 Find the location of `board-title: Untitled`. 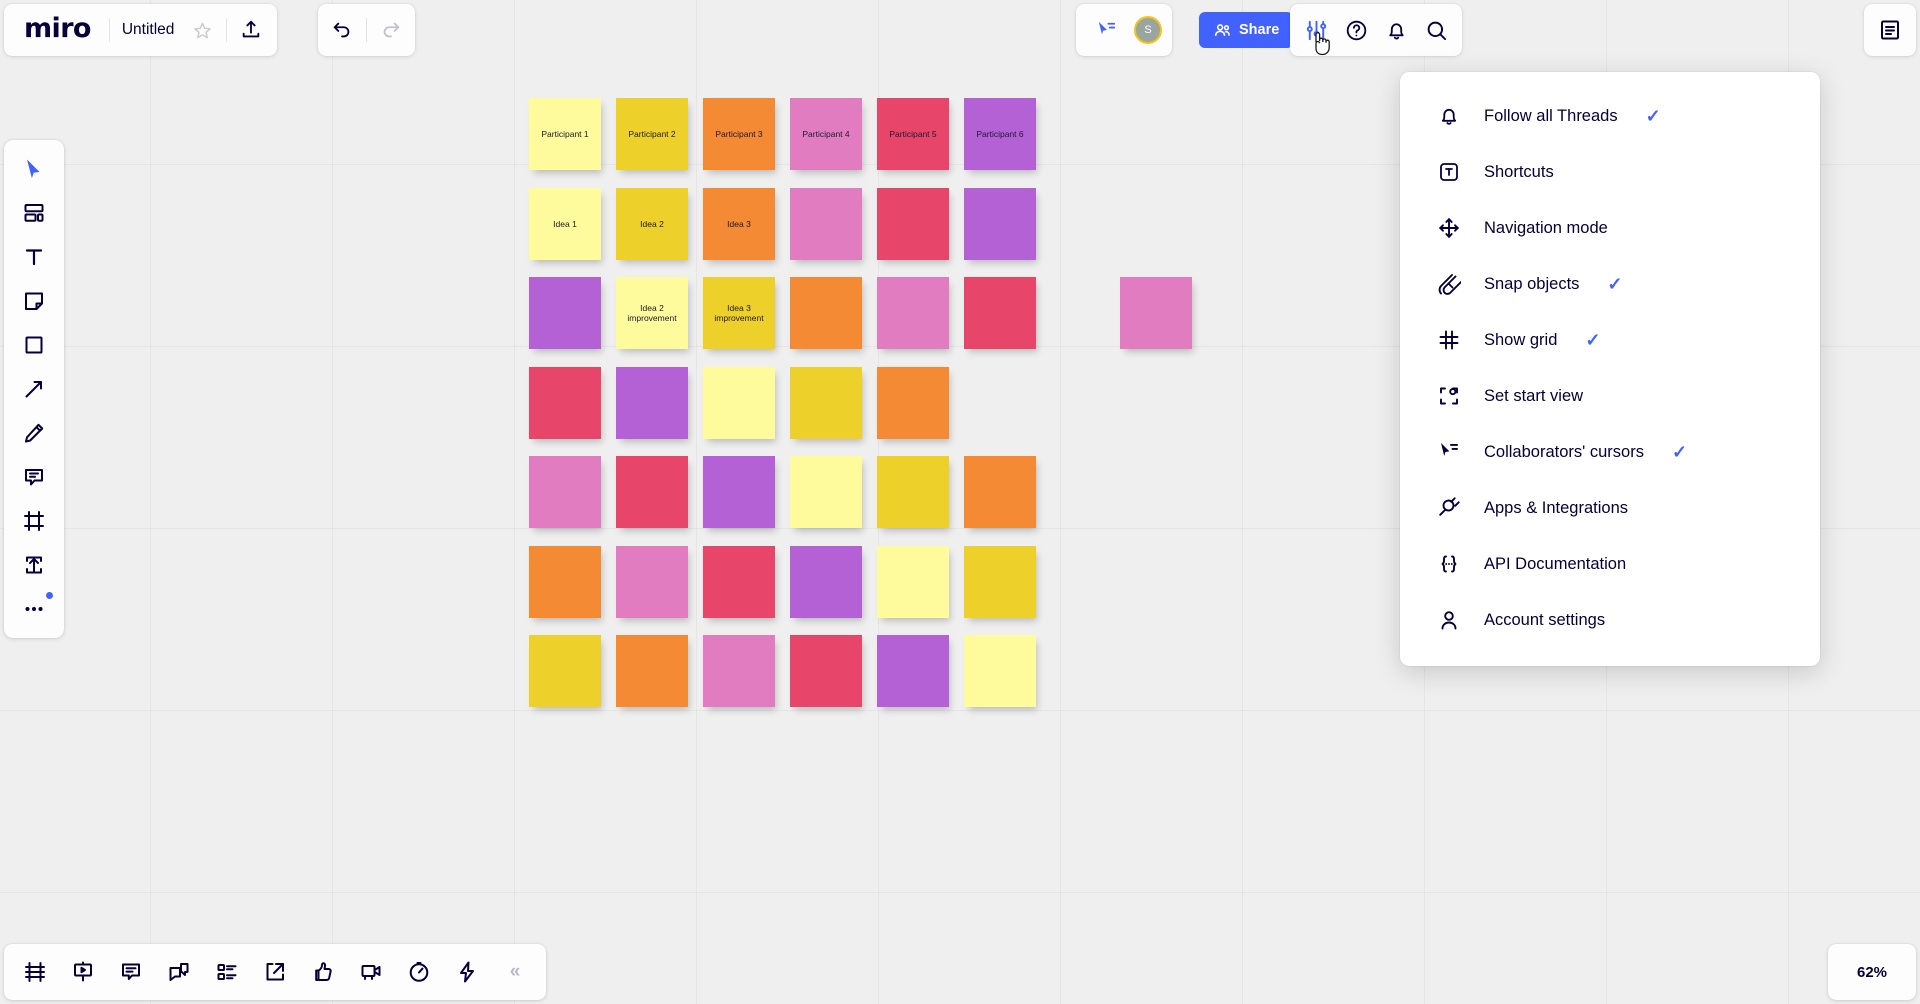

board-title: Untitled is located at coordinates (148, 30).